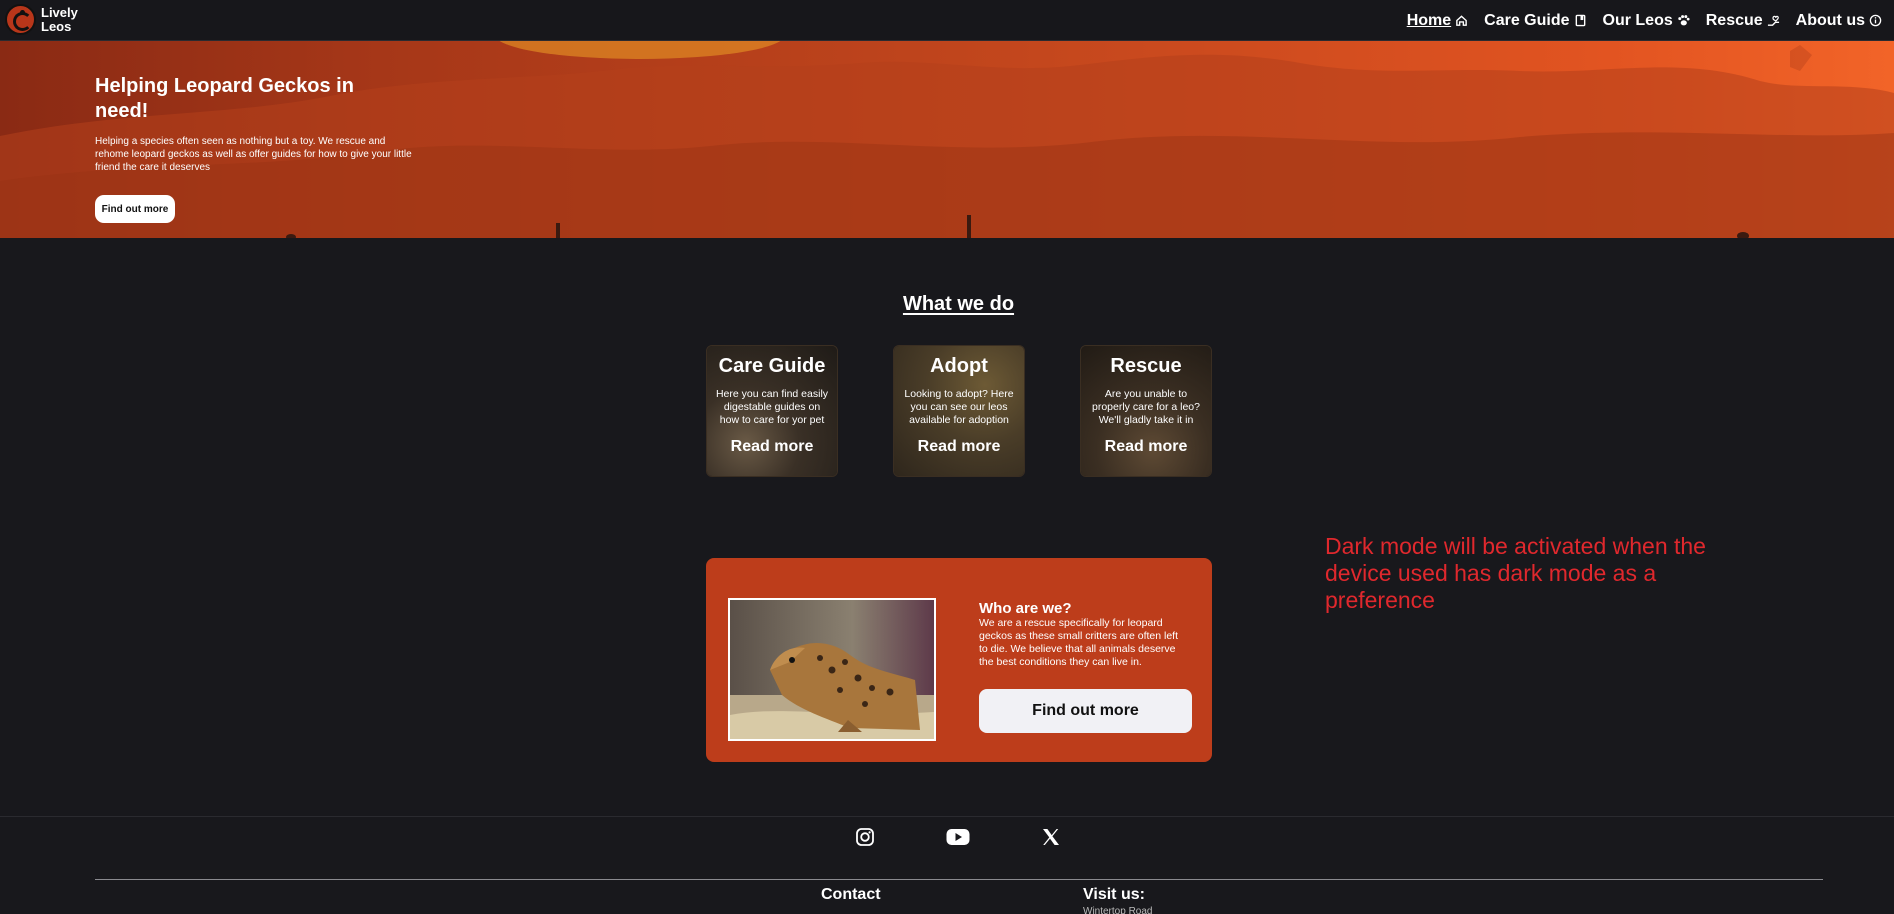 The image size is (1894, 914). I want to click on info-icon, so click(1875, 20).